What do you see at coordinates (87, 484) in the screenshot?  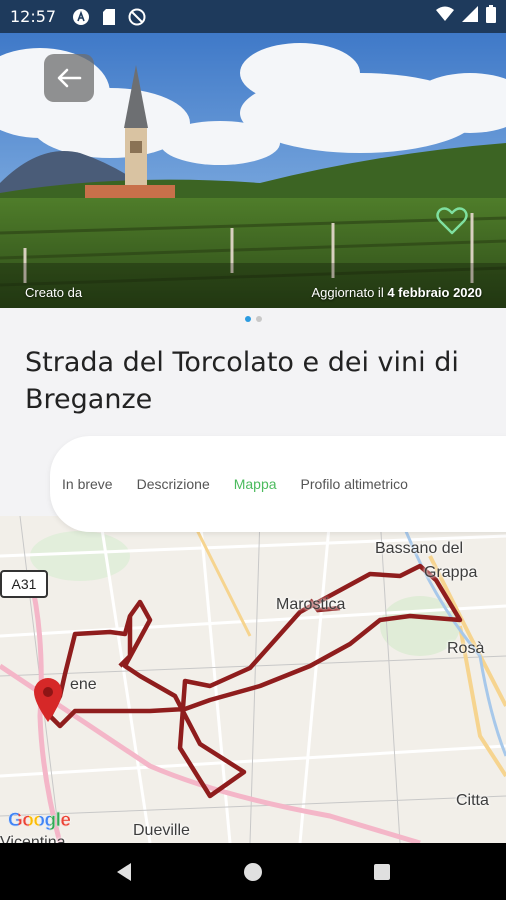 I see `tab-in-breve: In breve` at bounding box center [87, 484].